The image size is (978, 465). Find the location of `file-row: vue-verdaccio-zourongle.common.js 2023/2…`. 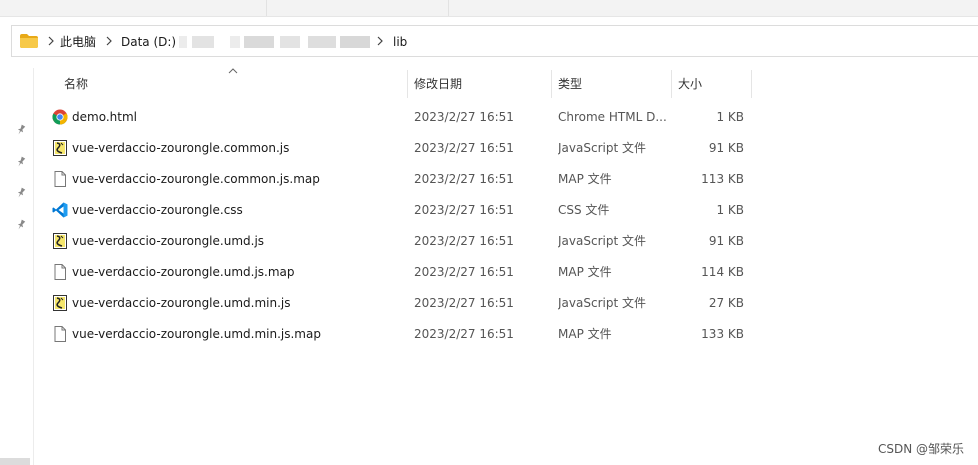

file-row: vue-verdaccio-zourongle.common.js 2023/2… is located at coordinates (399, 148).